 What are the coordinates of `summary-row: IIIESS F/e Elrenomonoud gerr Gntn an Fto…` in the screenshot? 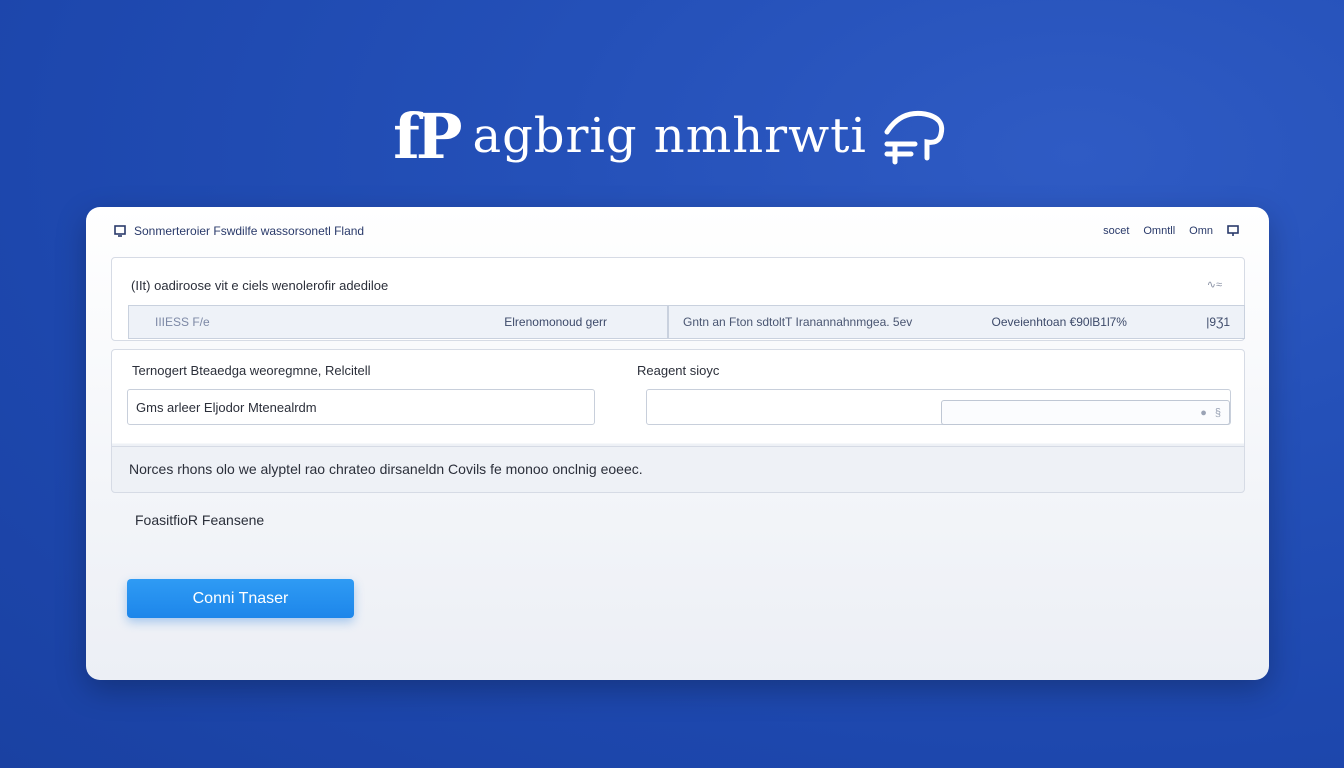 It's located at (686, 323).